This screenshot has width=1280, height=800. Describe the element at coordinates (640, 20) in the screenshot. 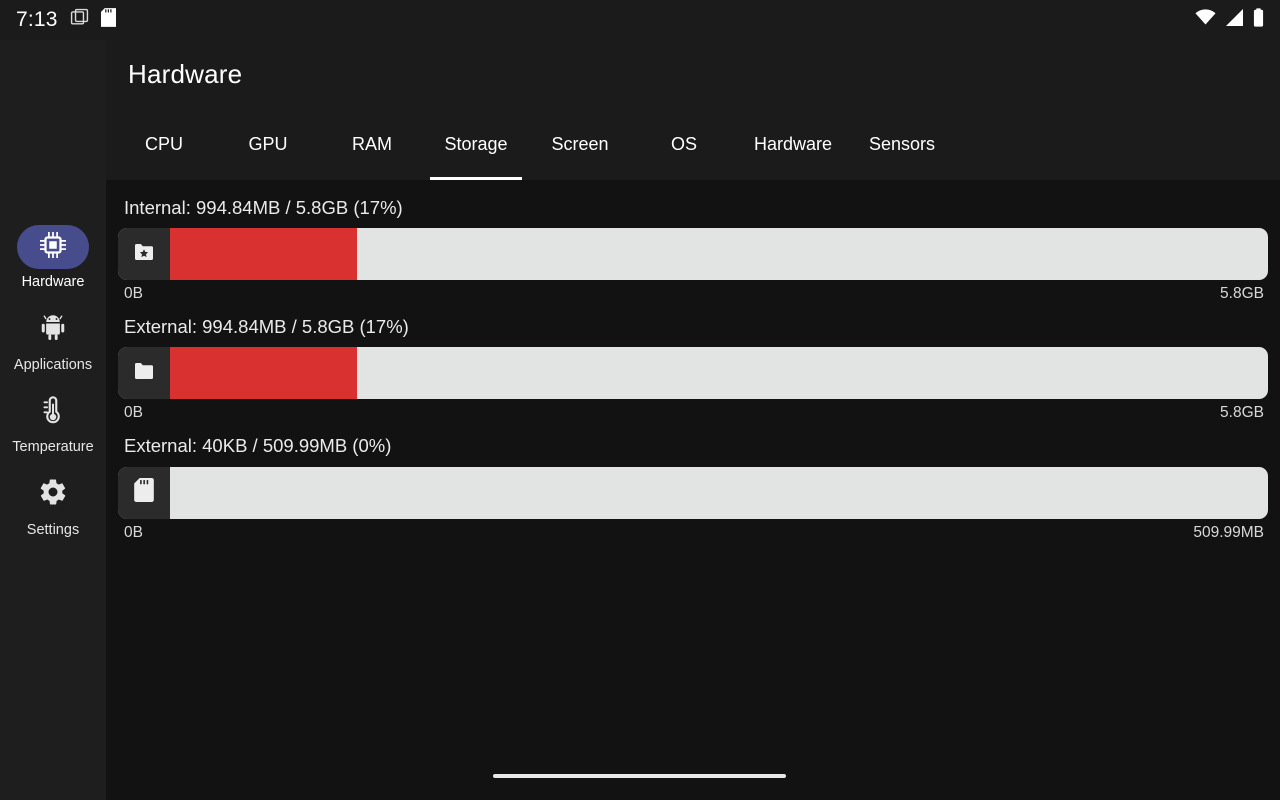

I see `status-bar: 7:13` at that location.